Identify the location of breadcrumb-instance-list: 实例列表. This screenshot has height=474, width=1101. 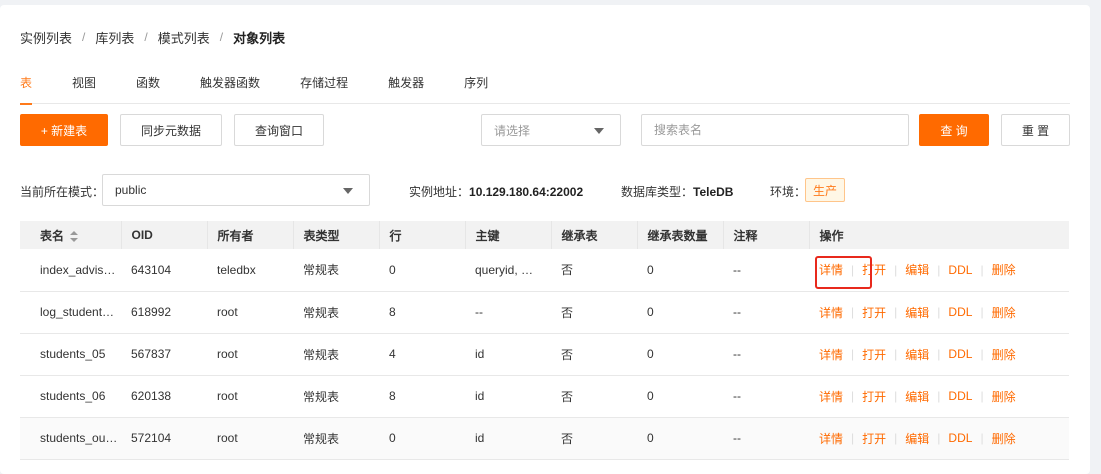
(46, 37).